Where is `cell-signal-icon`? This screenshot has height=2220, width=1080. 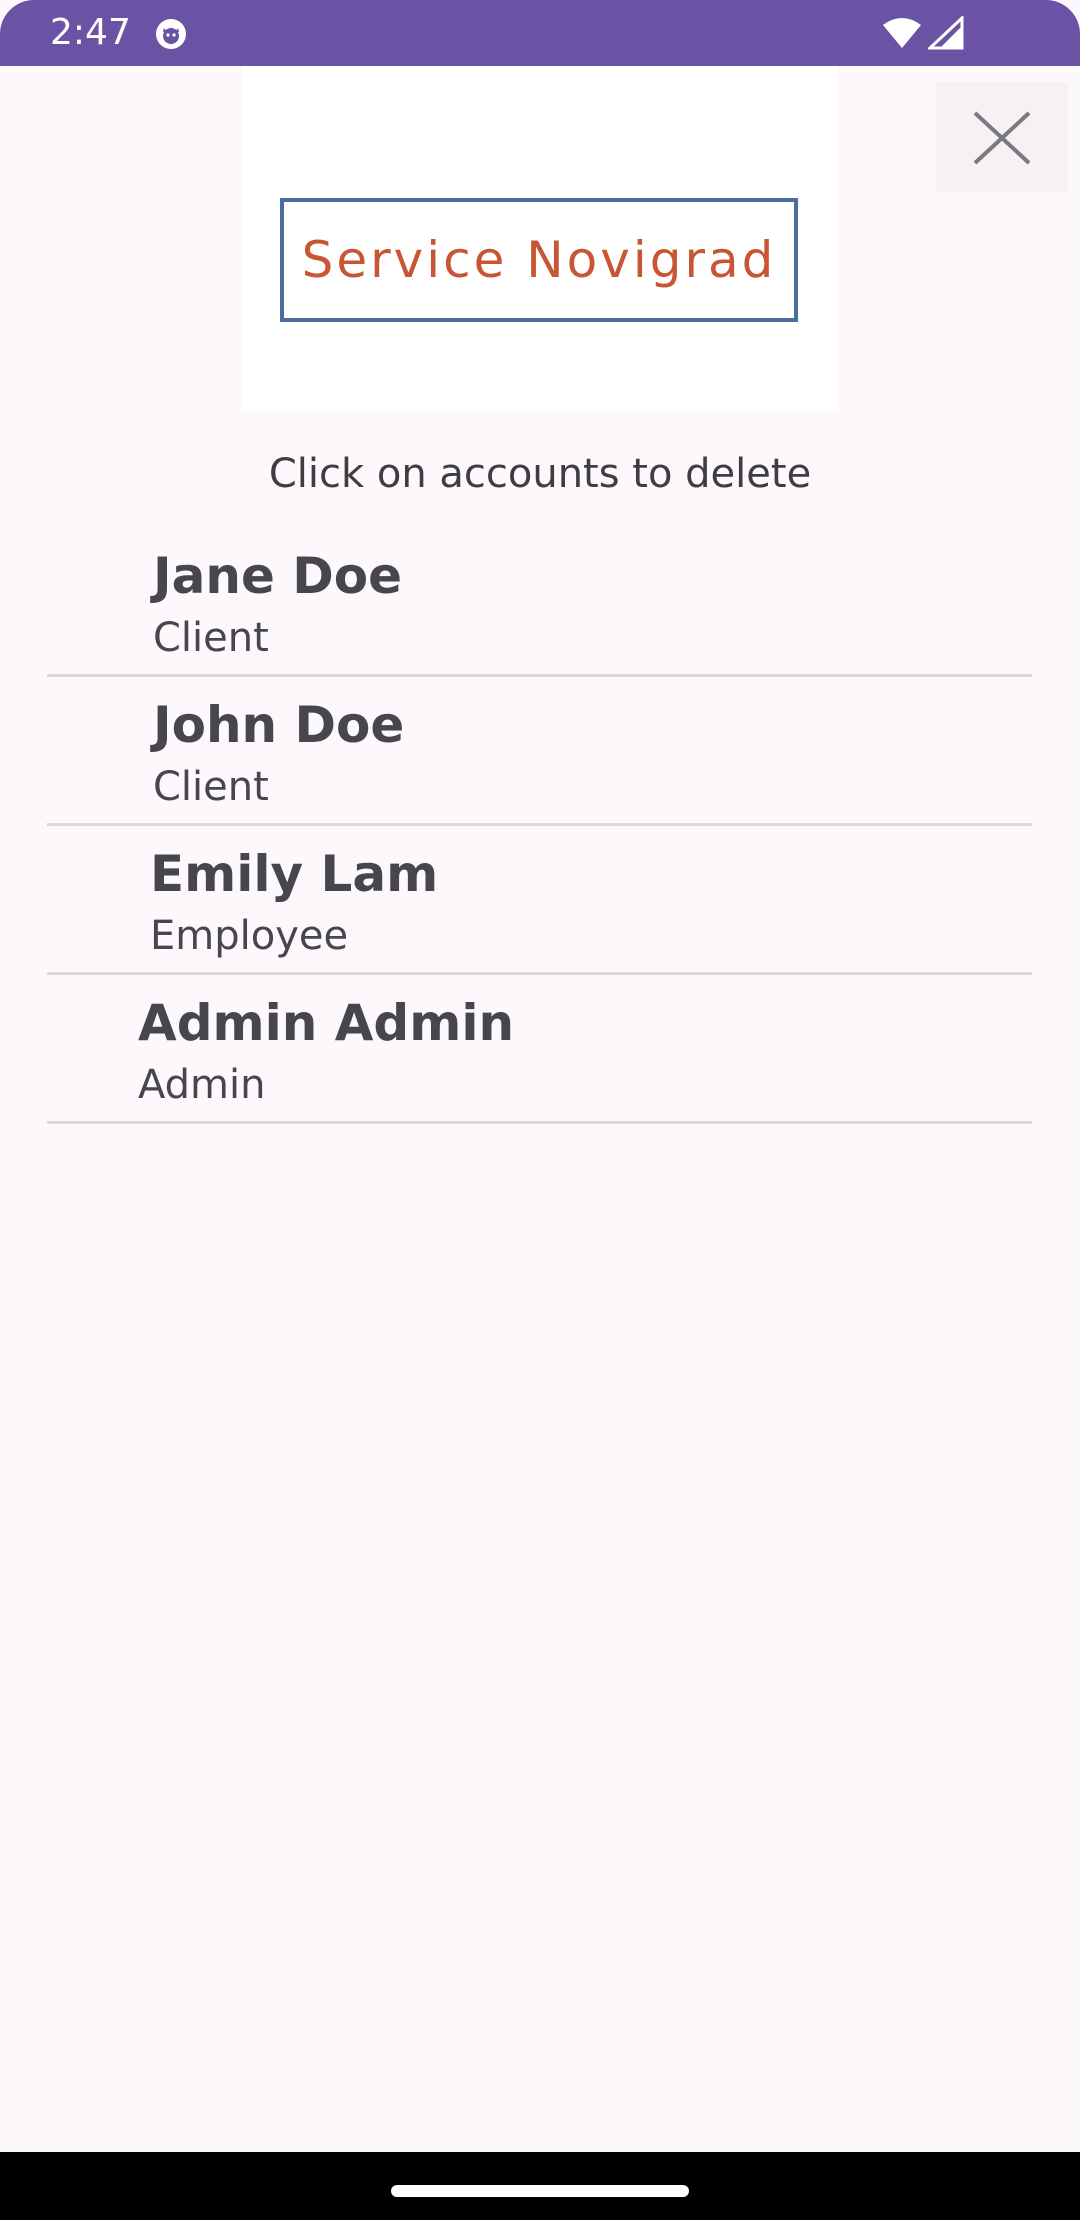
cell-signal-icon is located at coordinates (946, 33).